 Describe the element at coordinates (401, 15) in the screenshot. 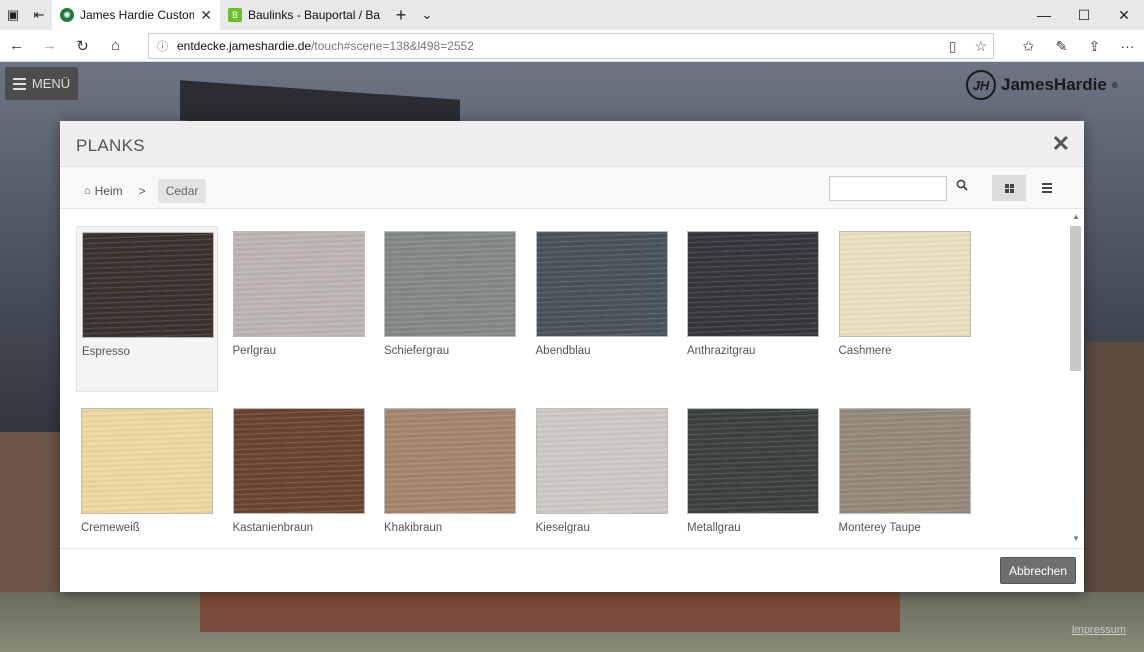

I see `new-tab-icon: +` at that location.